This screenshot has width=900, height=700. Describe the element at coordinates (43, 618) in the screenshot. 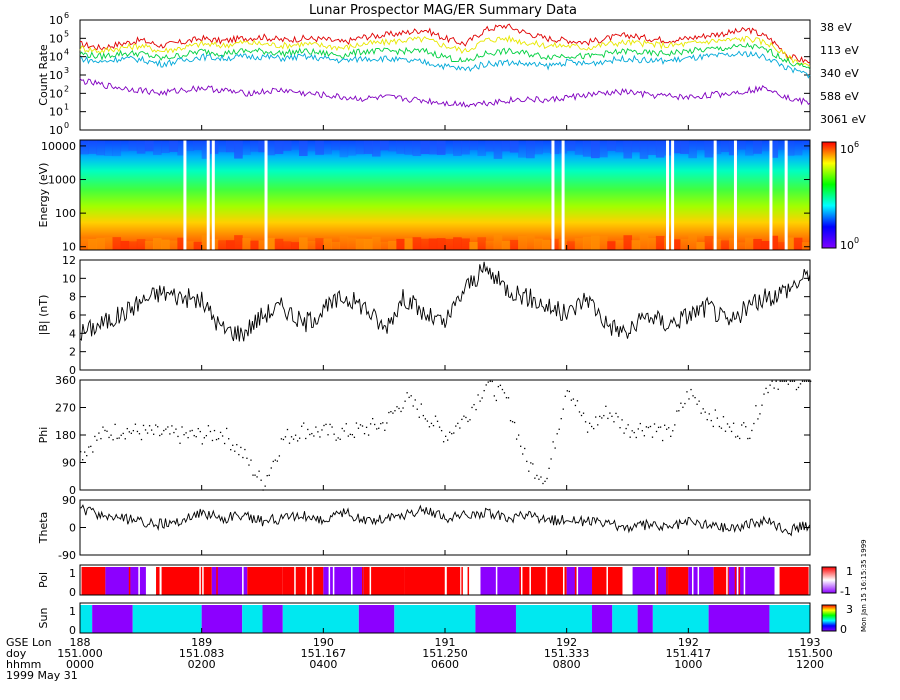

I see `sun-ylabel: Sun` at that location.